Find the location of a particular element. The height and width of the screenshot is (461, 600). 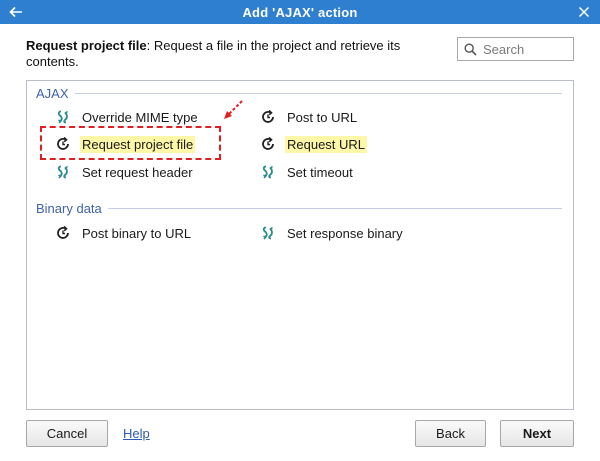

search-box is located at coordinates (515, 49).